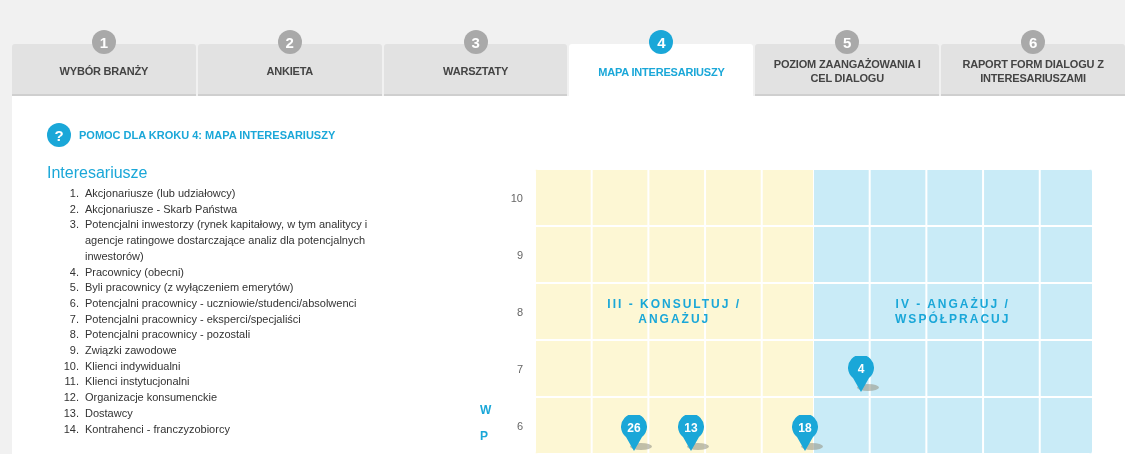 The height and width of the screenshot is (454, 1125). Describe the element at coordinates (109, 413) in the screenshot. I see `stakeholder-name: Dostawcy` at that location.